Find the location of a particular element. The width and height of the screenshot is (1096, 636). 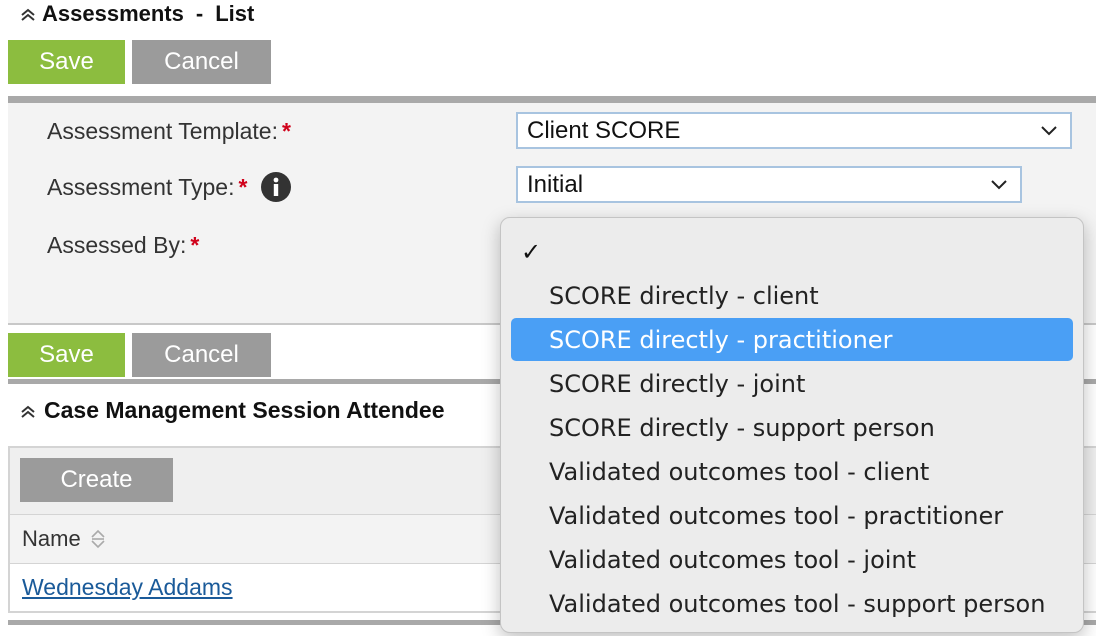

label-text: Assessed By: is located at coordinates (117, 245).